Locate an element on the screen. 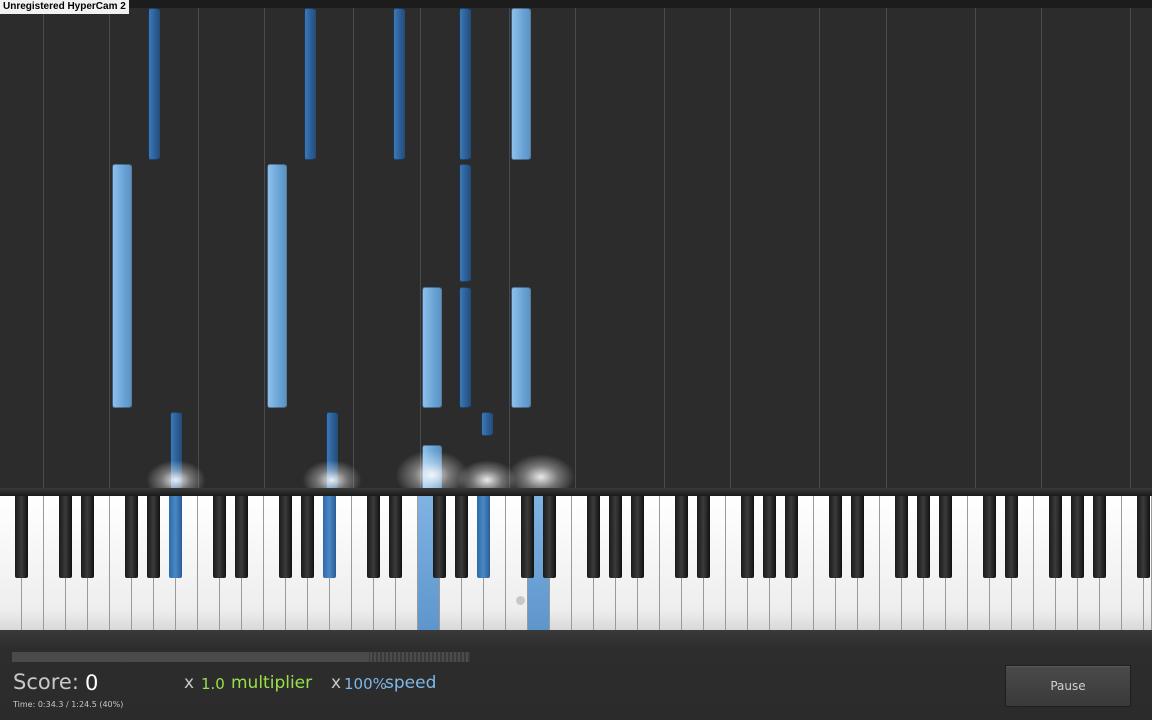 The height and width of the screenshot is (720, 1152). speed-label: speed is located at coordinates (411, 683).